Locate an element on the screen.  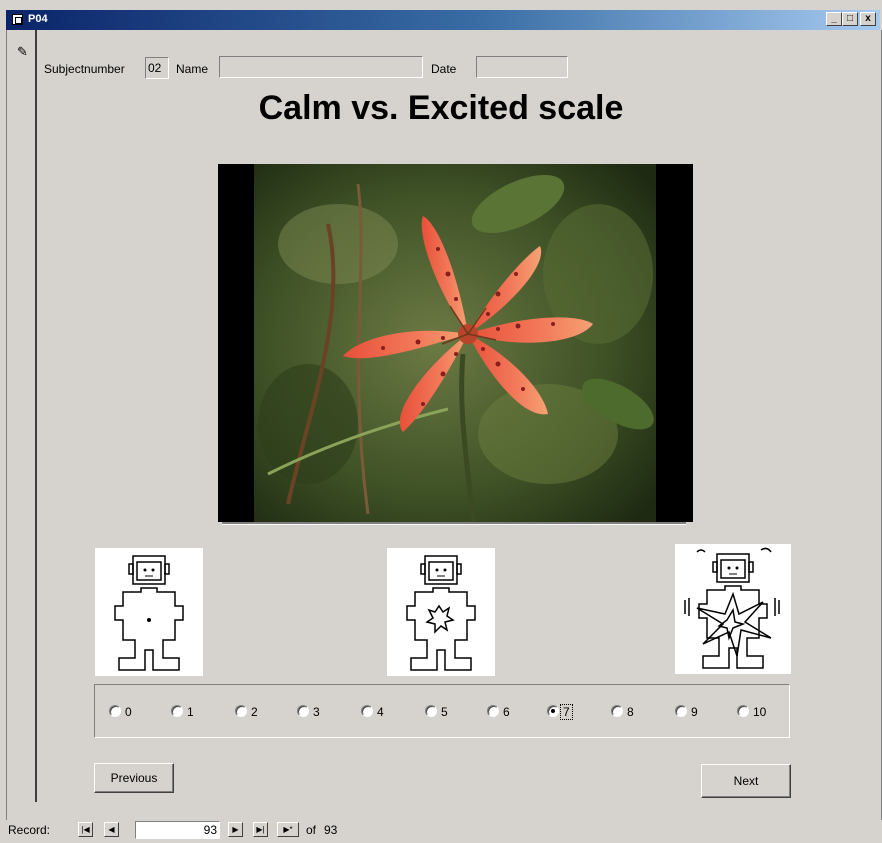
record-number-field: 93 is located at coordinates (177, 830).